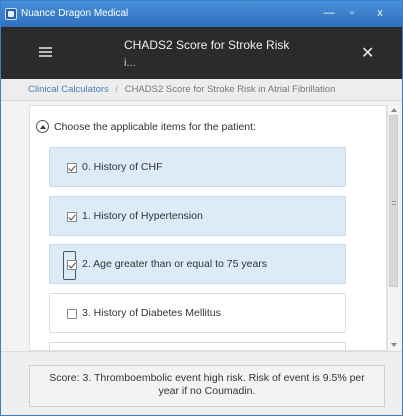  Describe the element at coordinates (197, 167) in the screenshot. I see `criterion-item-chf: 0. History of CHF` at that location.